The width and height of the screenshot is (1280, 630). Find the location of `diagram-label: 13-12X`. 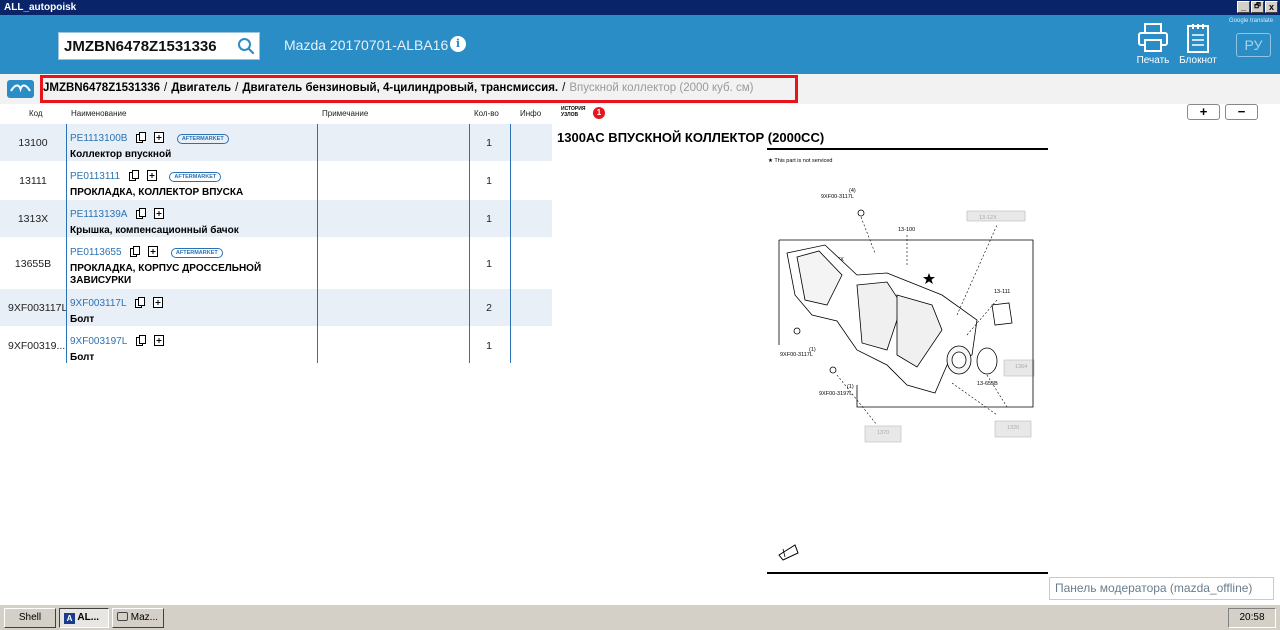

diagram-label: 13-12X is located at coordinates (988, 218).